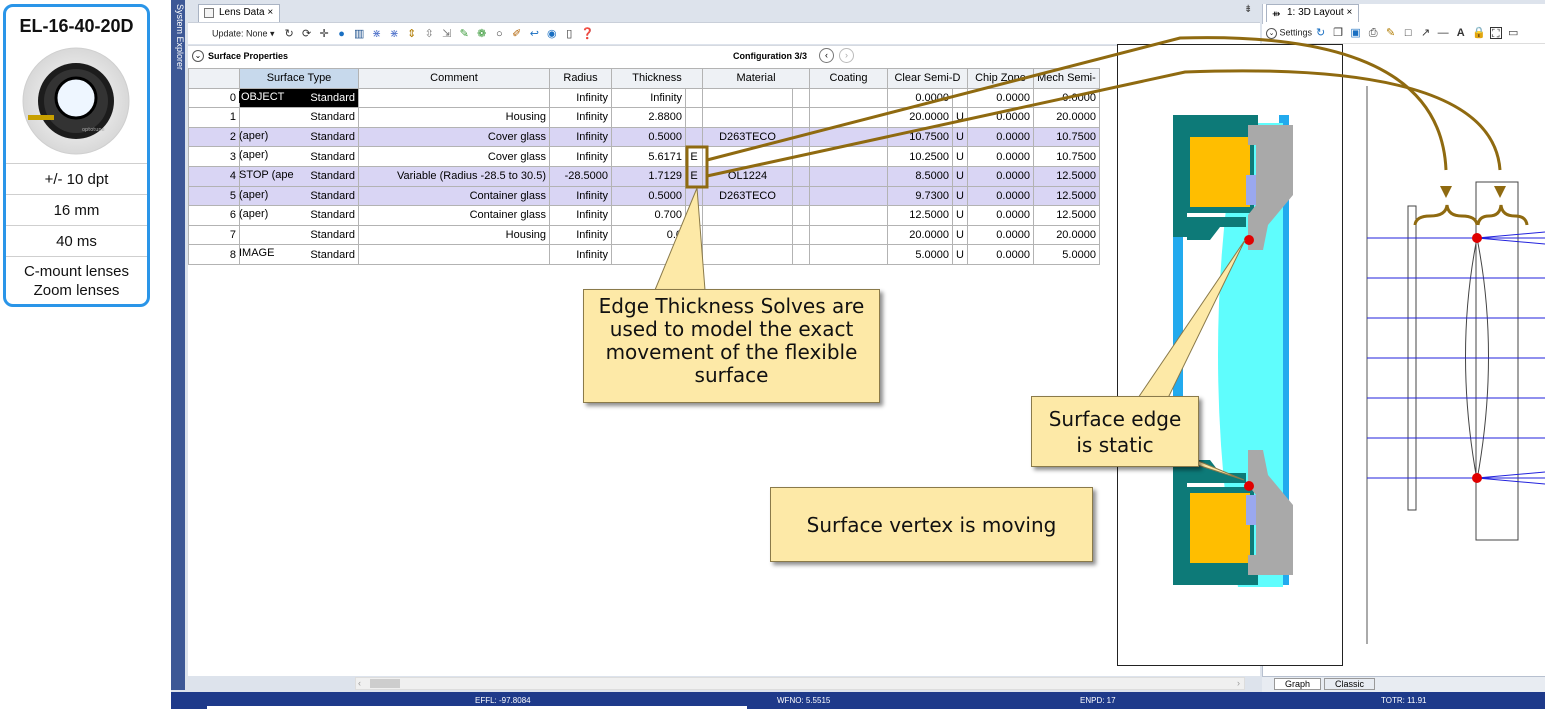  I want to click on status-wfno: WFNO: 5.5515, so click(804, 700).